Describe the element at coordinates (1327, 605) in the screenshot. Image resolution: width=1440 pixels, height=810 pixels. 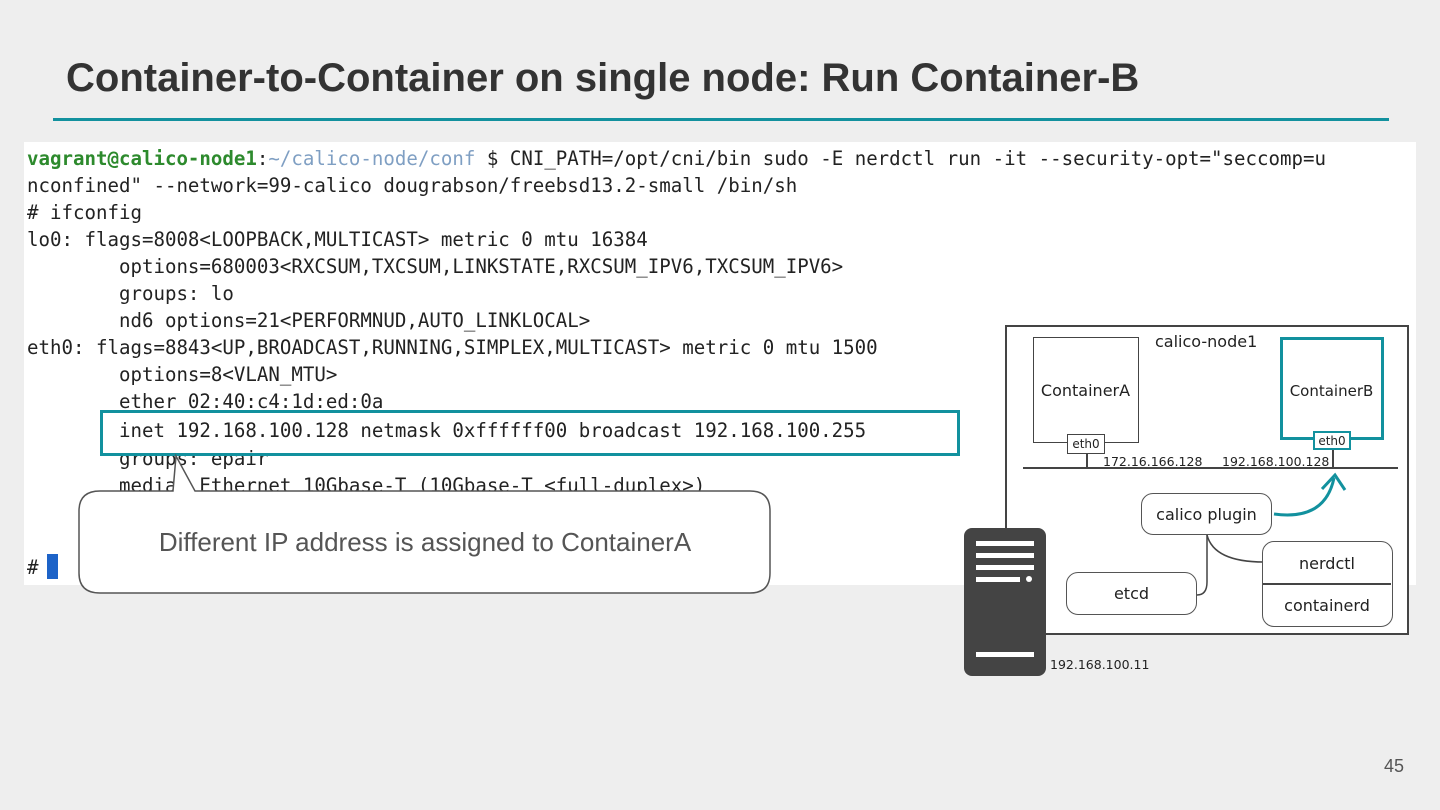
I see `containerd-label: containerd` at that location.